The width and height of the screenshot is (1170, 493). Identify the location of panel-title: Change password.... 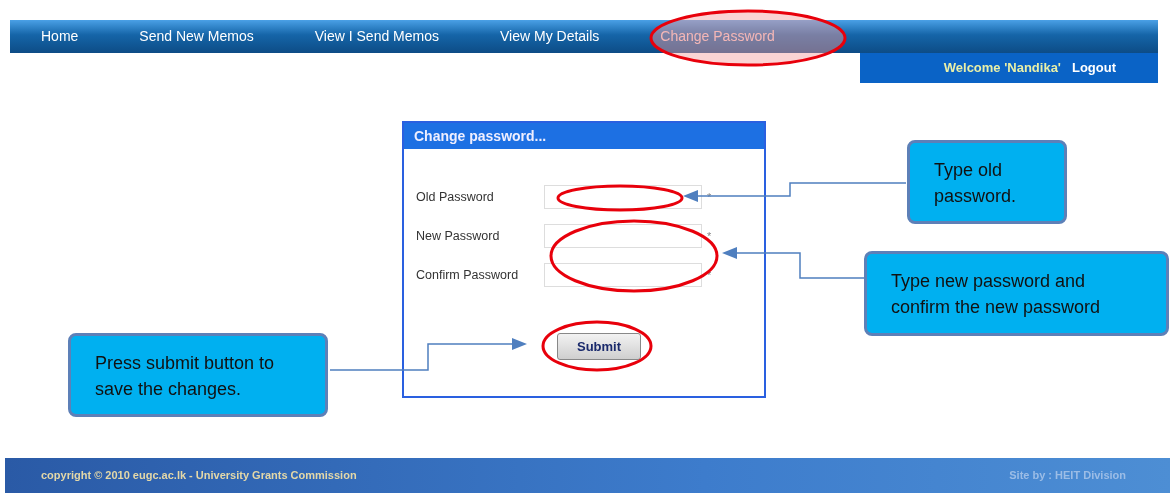
(584, 136).